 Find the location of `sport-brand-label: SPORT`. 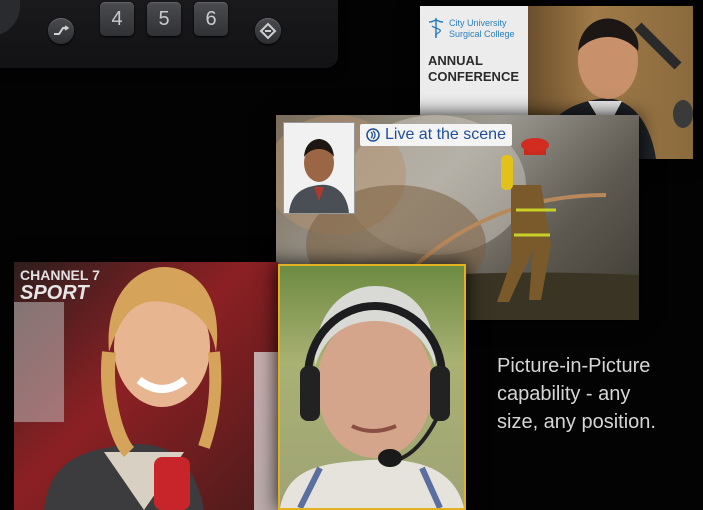

sport-brand-label: SPORT is located at coordinates (54, 293).